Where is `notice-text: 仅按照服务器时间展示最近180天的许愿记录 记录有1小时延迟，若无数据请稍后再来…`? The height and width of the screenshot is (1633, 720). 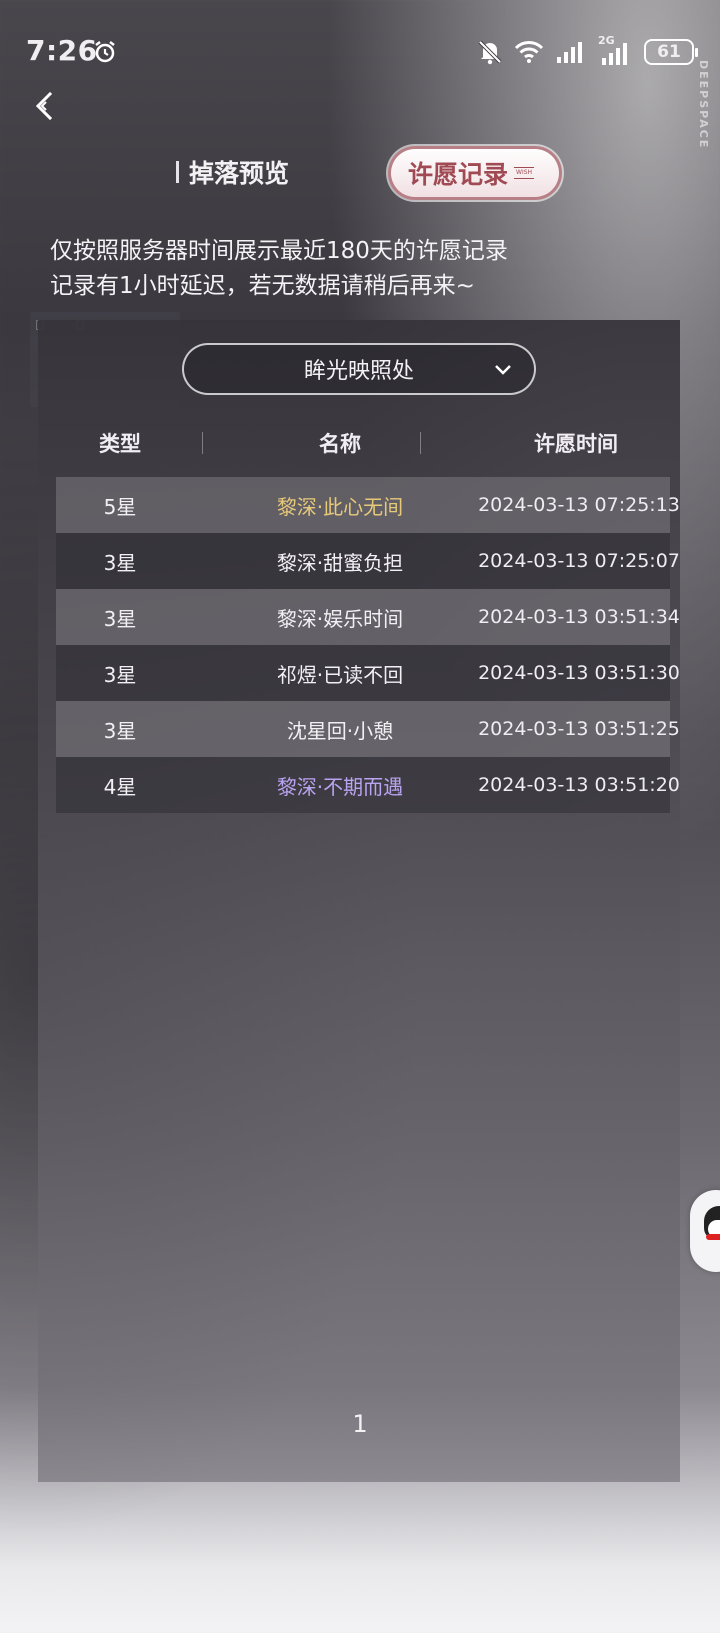
notice-text: 仅按照服务器时间展示最近180天的许愿记录 记录有1小时延迟，若无数据请稍后再来… is located at coordinates (279, 269).